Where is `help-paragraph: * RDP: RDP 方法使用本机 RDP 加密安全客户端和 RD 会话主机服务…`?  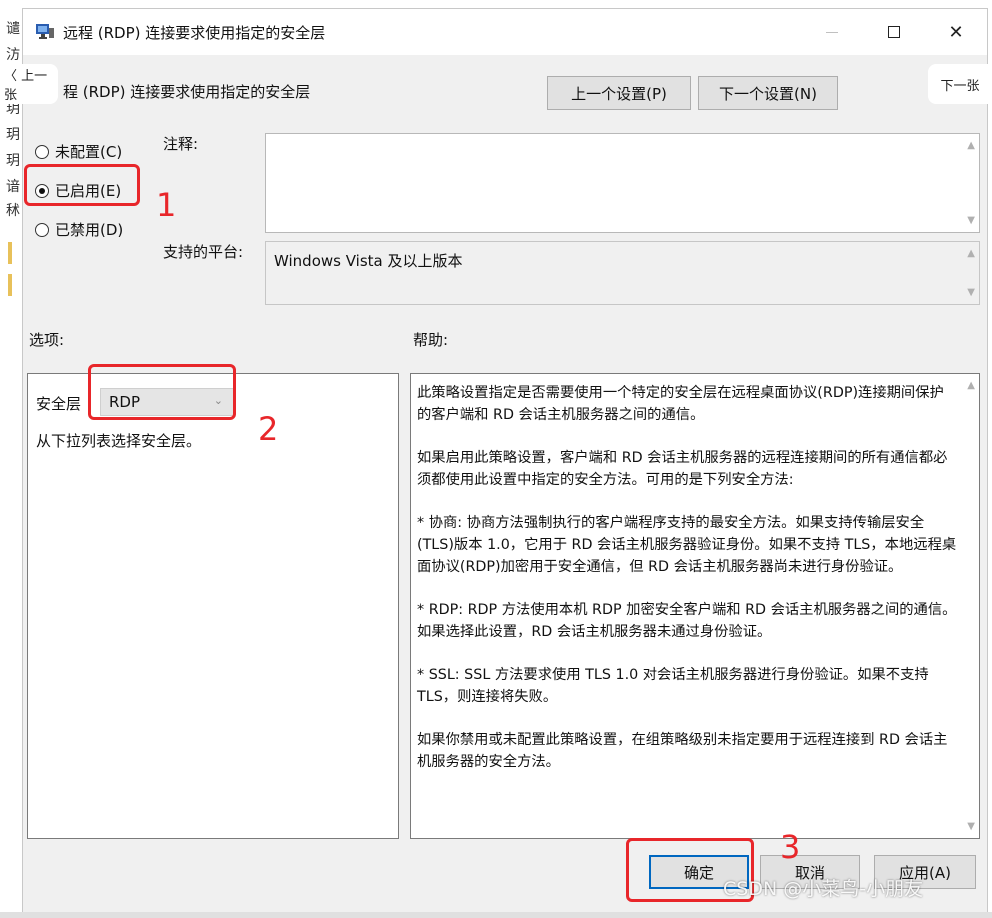
help-paragraph: * RDP: RDP 方法使用本机 RDP 加密安全客户端和 RD 会话主机服务… is located at coordinates (687, 621).